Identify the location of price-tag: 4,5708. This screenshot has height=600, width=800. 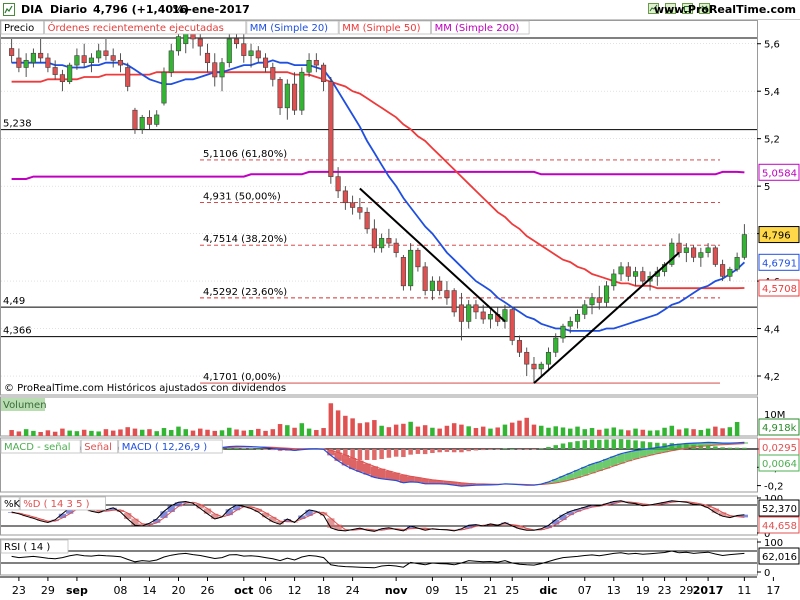
(779, 289).